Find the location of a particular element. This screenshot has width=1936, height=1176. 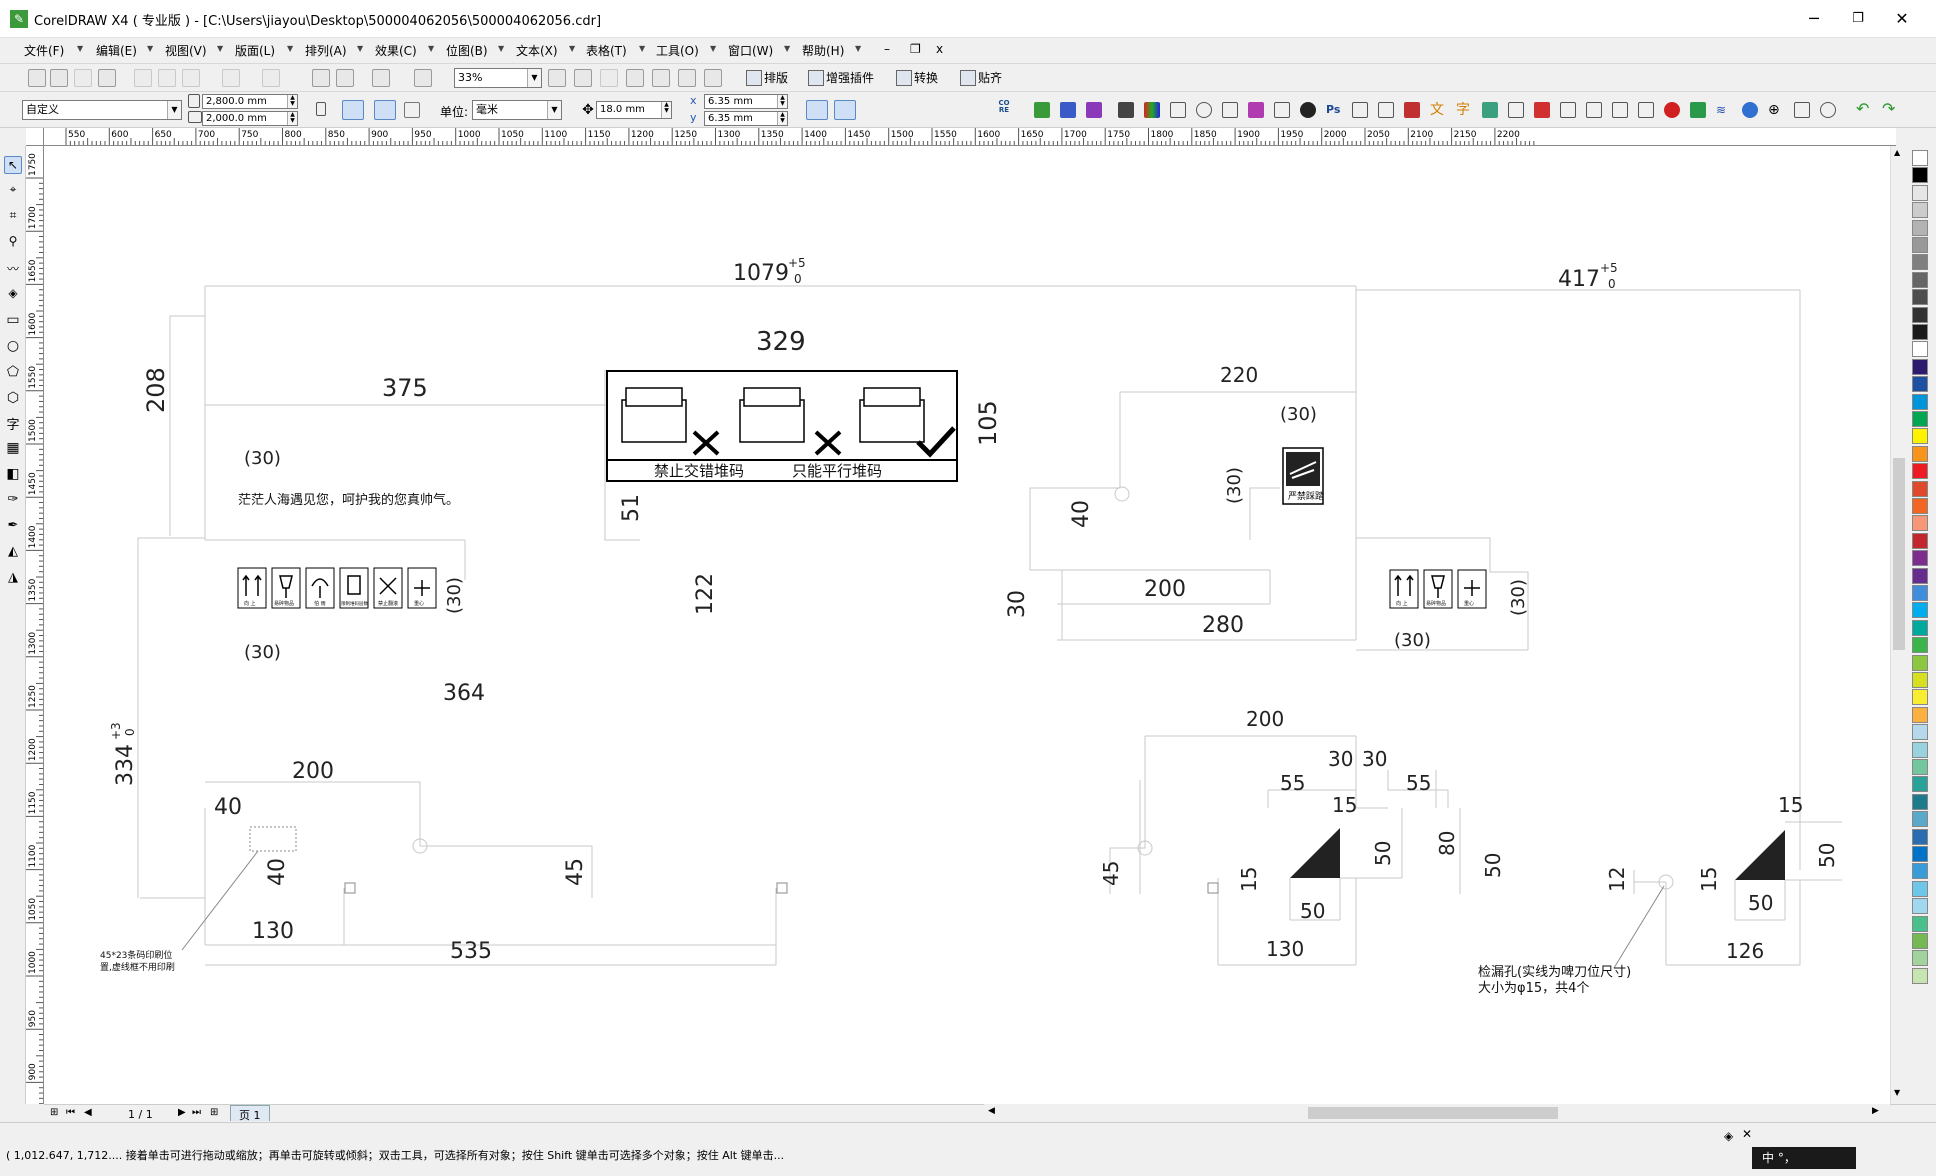

trash-icon is located at coordinates (1802, 110).